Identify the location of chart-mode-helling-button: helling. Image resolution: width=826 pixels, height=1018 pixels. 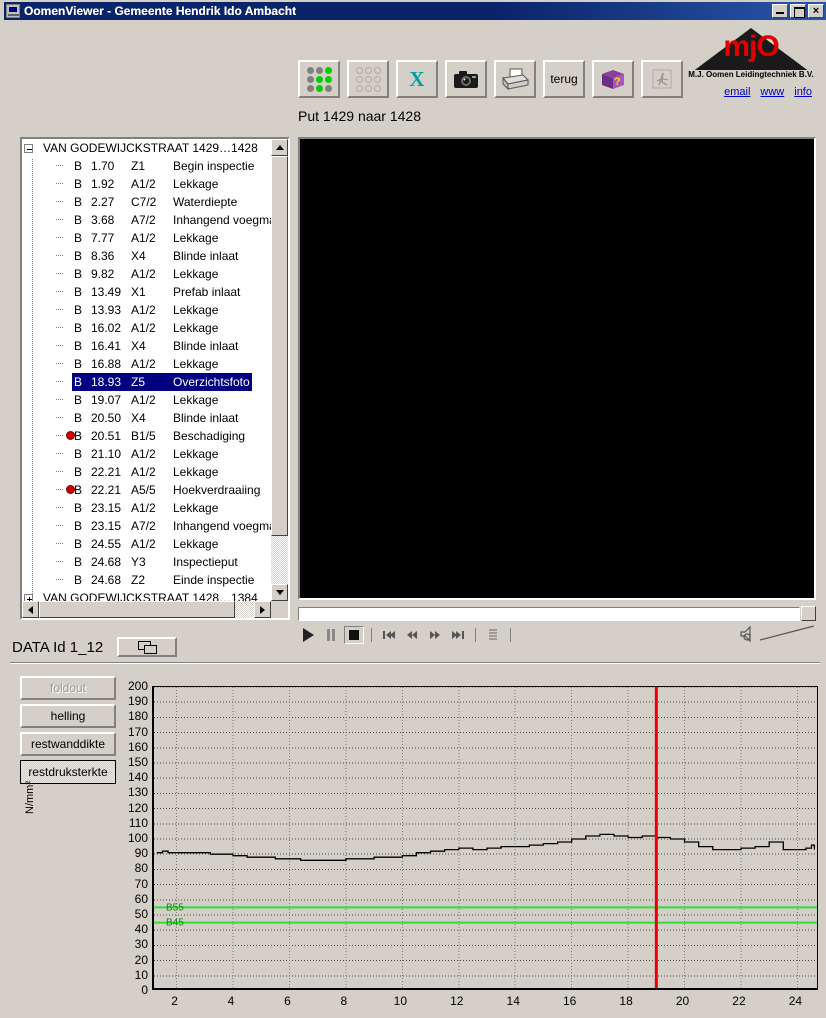
(68, 716).